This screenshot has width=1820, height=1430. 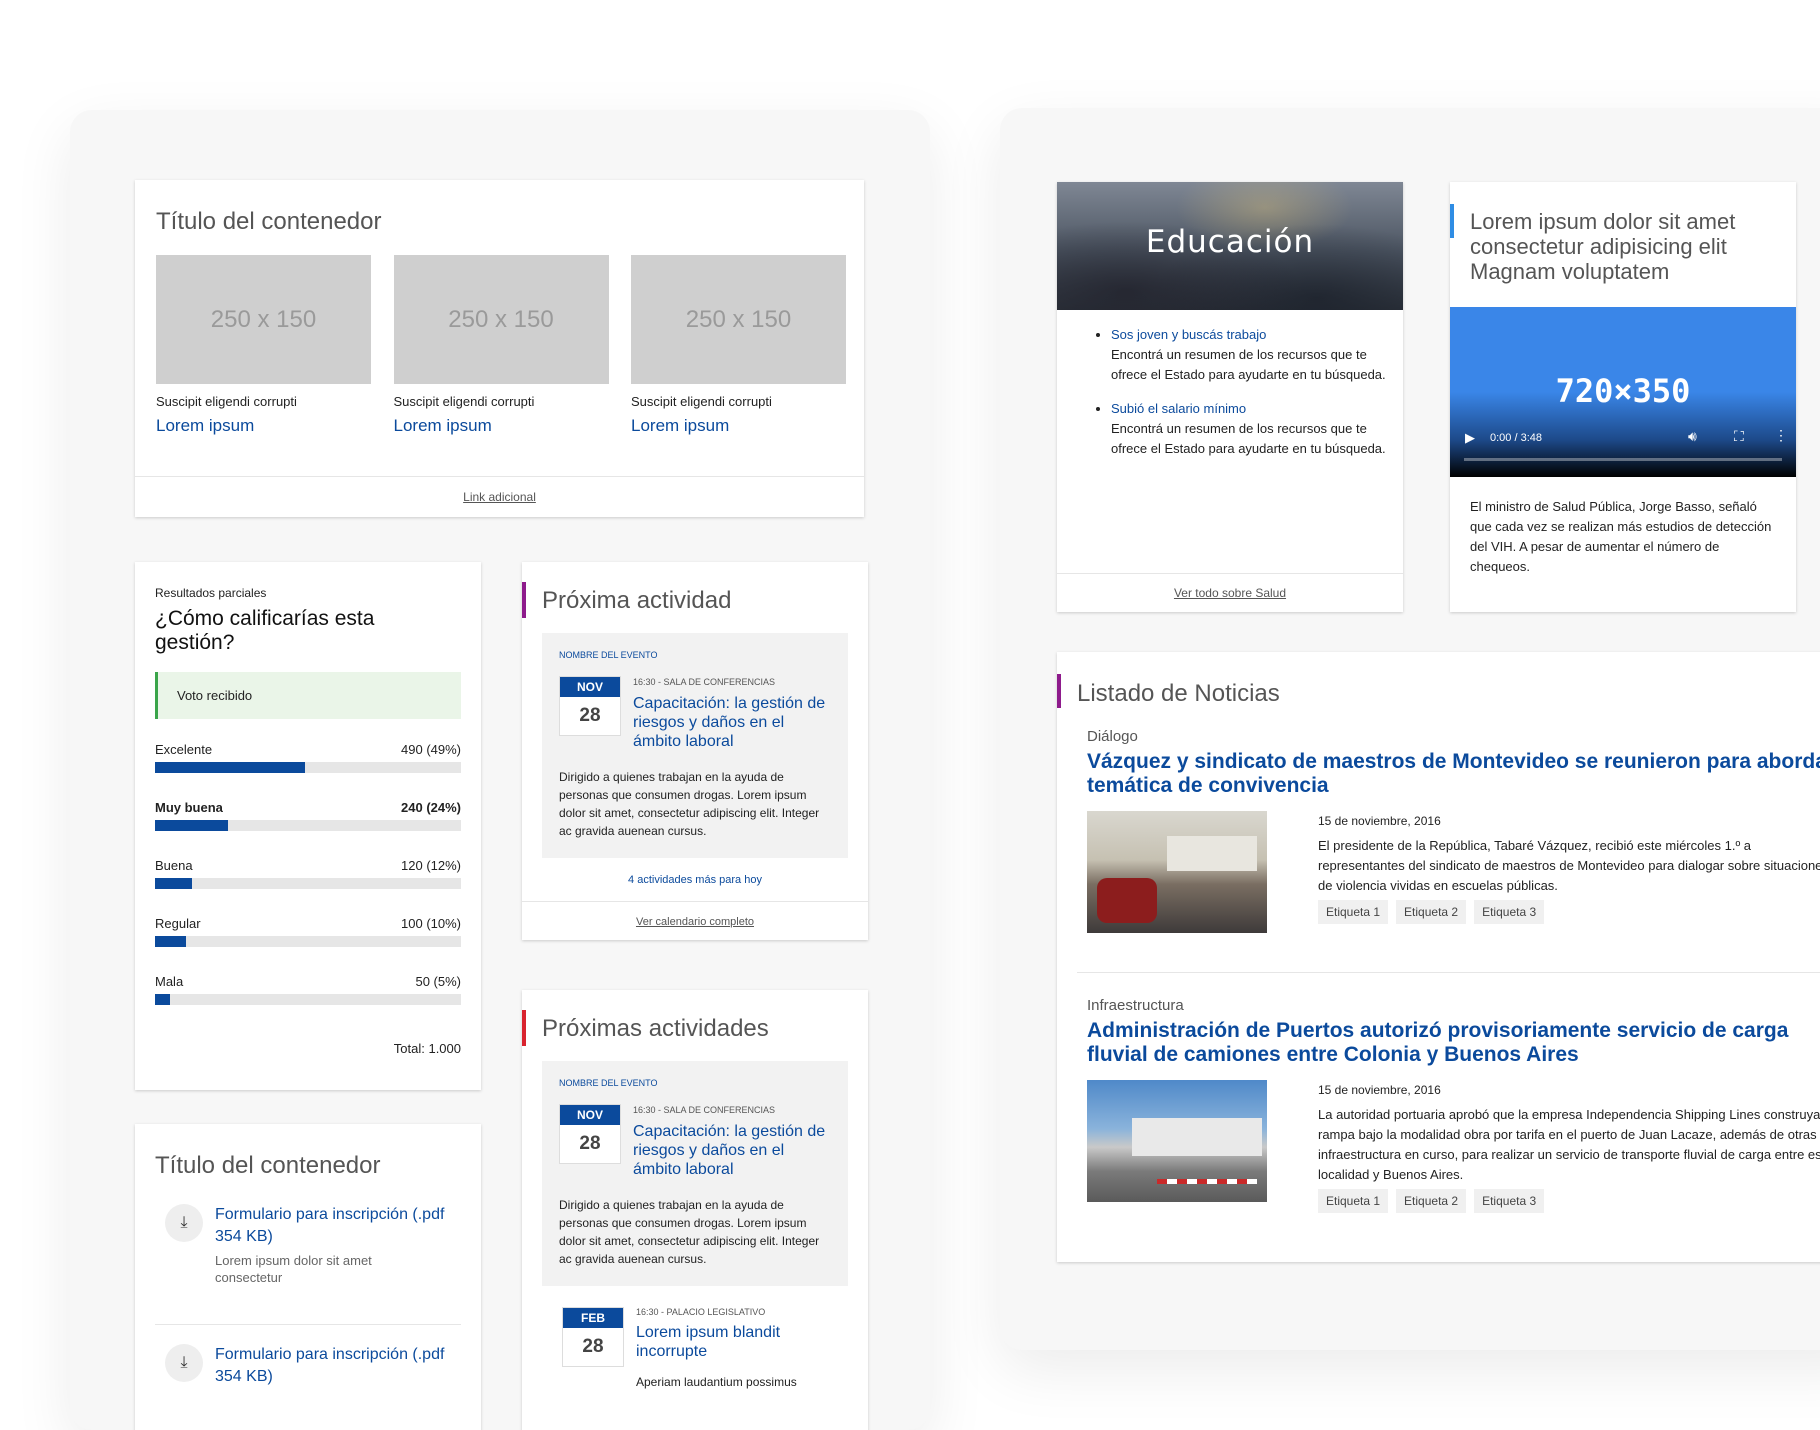 I want to click on video-time: 0:00 / 3:48, so click(x=1516, y=438).